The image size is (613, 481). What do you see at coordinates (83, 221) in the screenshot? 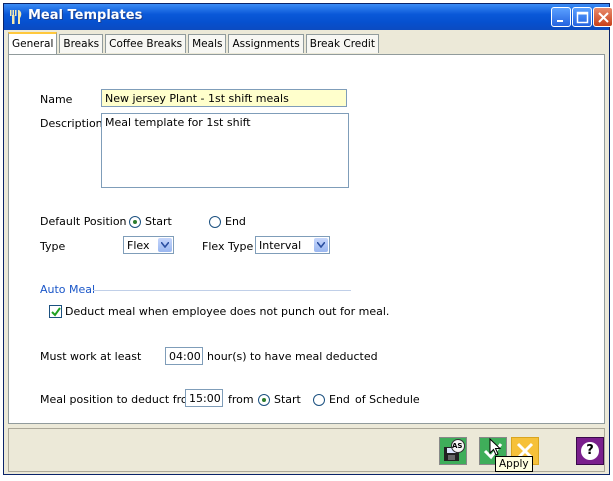
I see `default-position-label: Default Position` at bounding box center [83, 221].